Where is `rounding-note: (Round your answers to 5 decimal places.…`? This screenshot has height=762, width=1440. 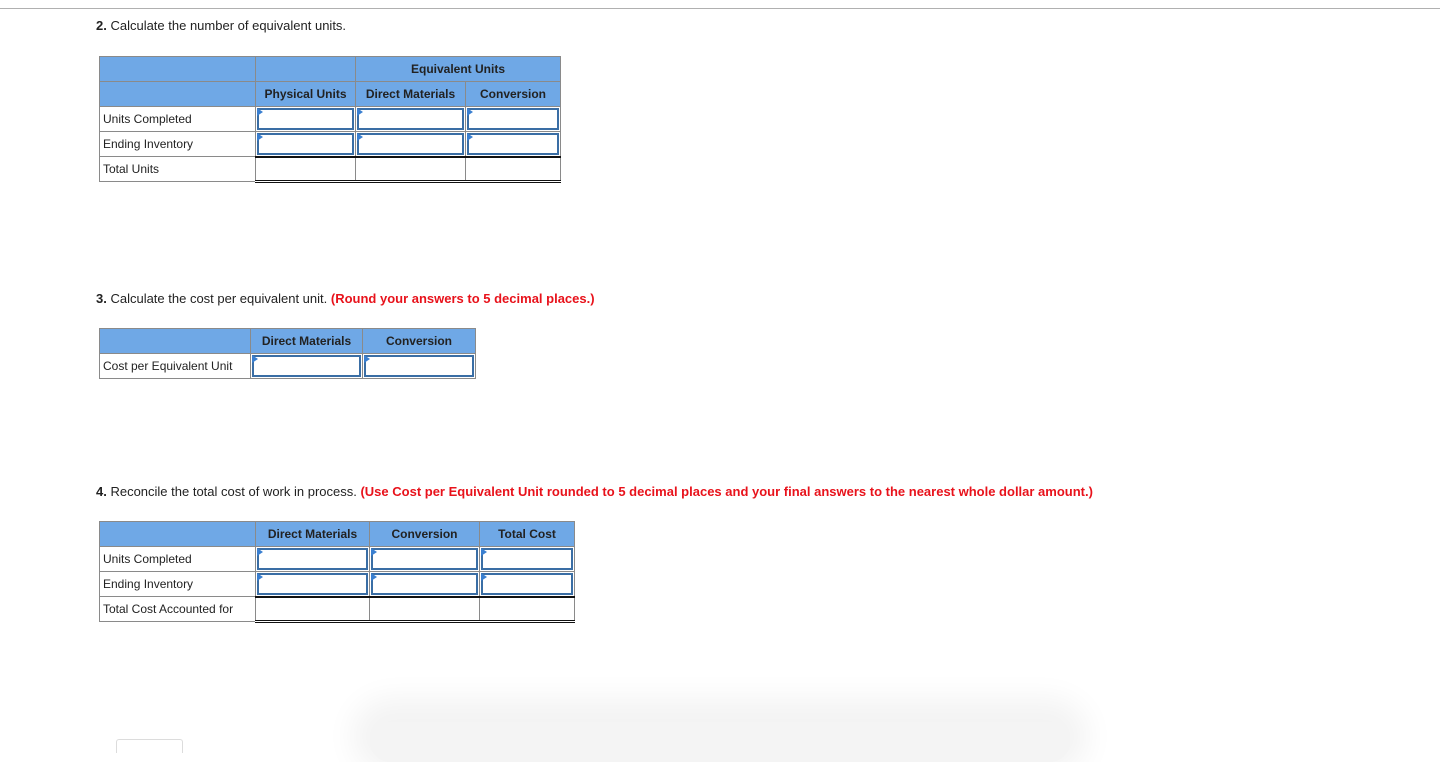 rounding-note: (Round your answers to 5 decimal places.… is located at coordinates (462, 298).